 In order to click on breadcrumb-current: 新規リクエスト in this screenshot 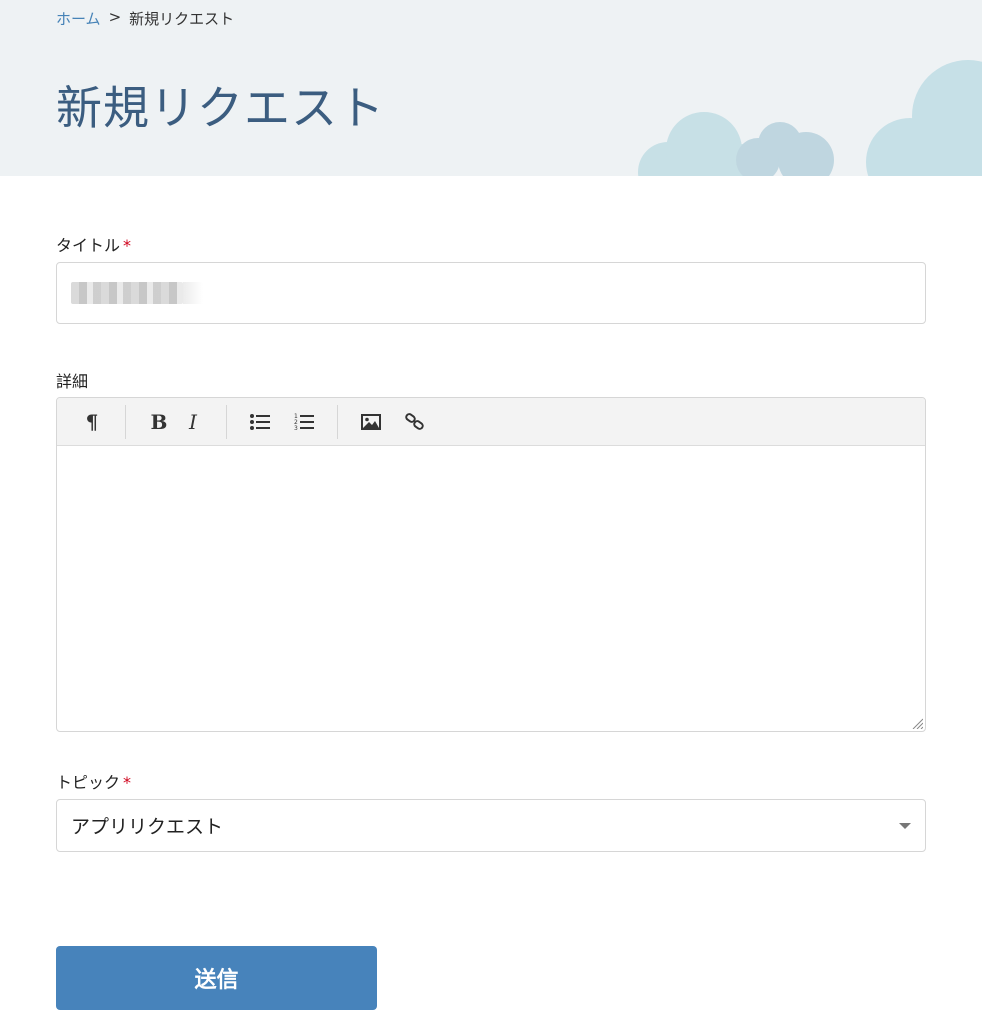, I will do `click(182, 19)`.